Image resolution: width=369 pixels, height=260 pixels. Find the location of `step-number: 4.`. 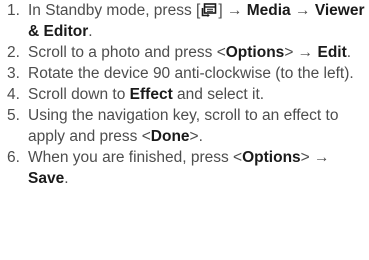

step-number: 4. is located at coordinates (13, 94).